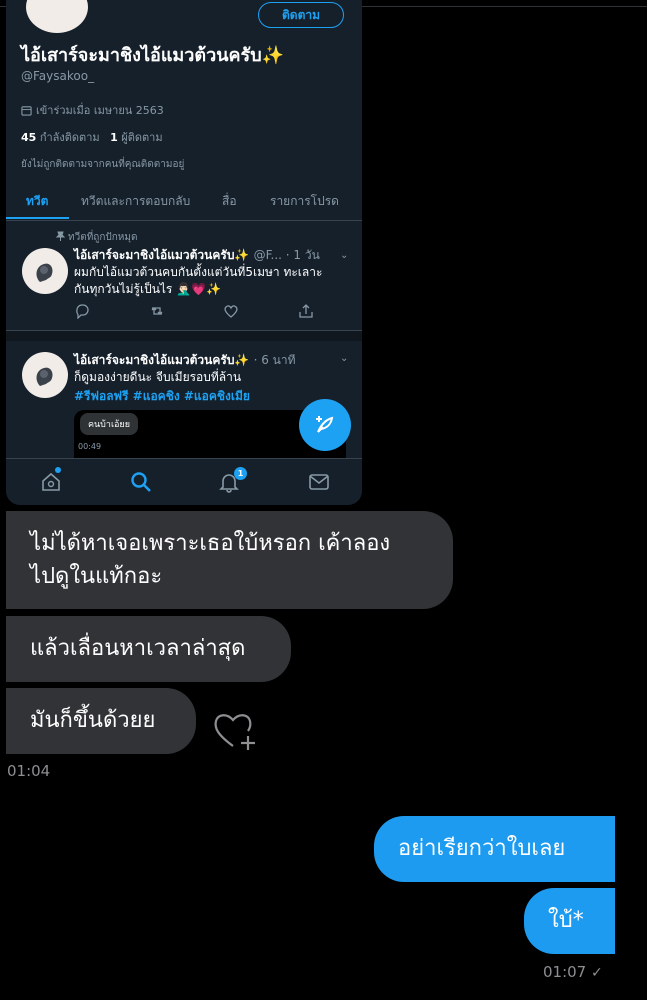  What do you see at coordinates (135, 201) in the screenshot?
I see `tab-tweets-replies: ทวีตและการตอบกลับ` at bounding box center [135, 201].